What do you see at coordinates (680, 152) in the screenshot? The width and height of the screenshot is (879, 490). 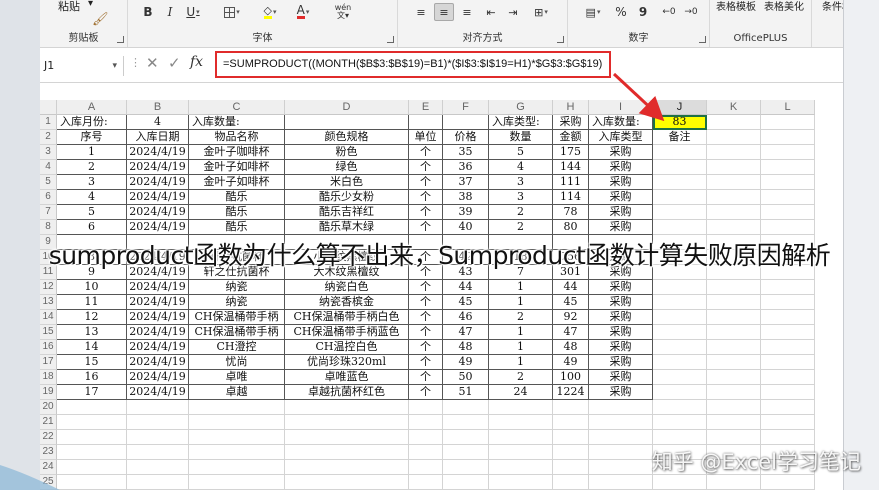 I see `cell-j3` at bounding box center [680, 152].